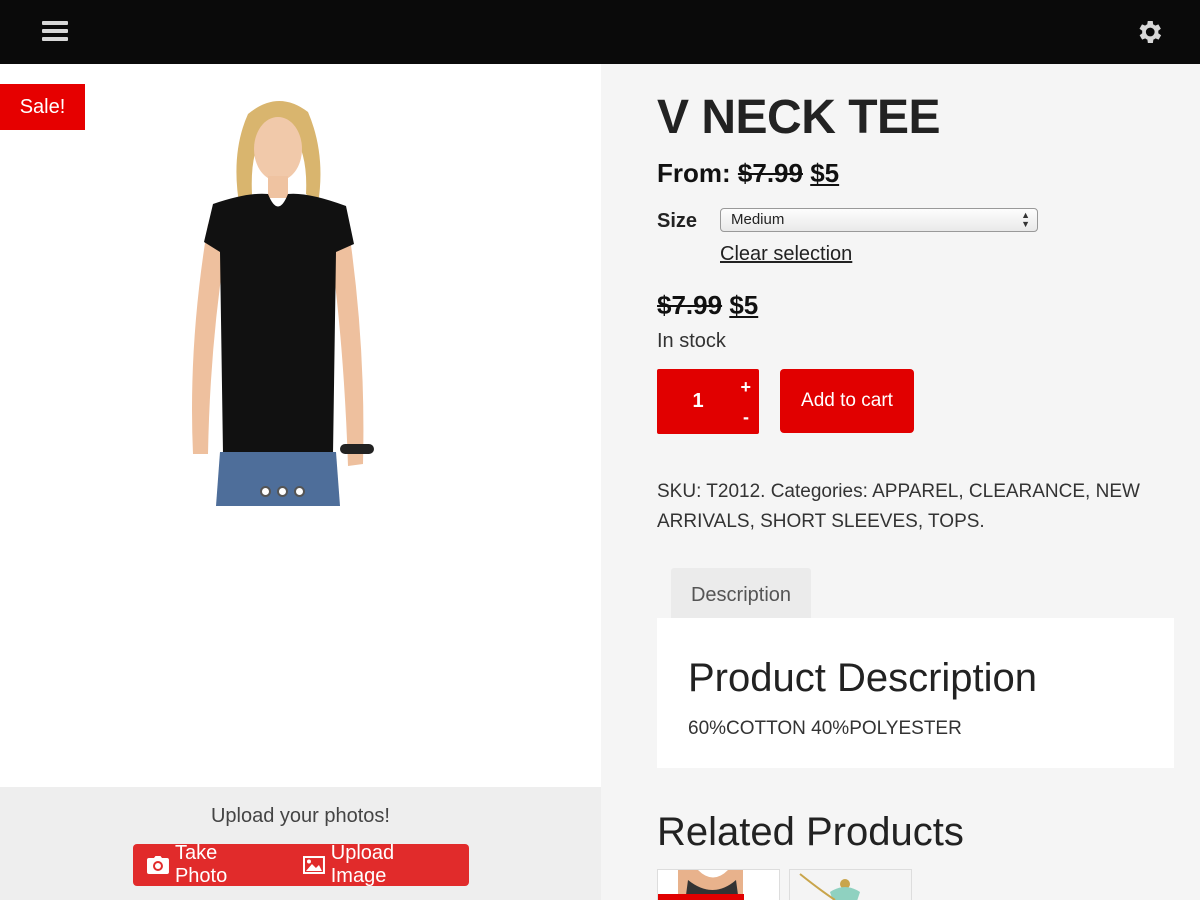  Describe the element at coordinates (744, 305) in the screenshot. I see `variation-sale-price: $5` at that location.